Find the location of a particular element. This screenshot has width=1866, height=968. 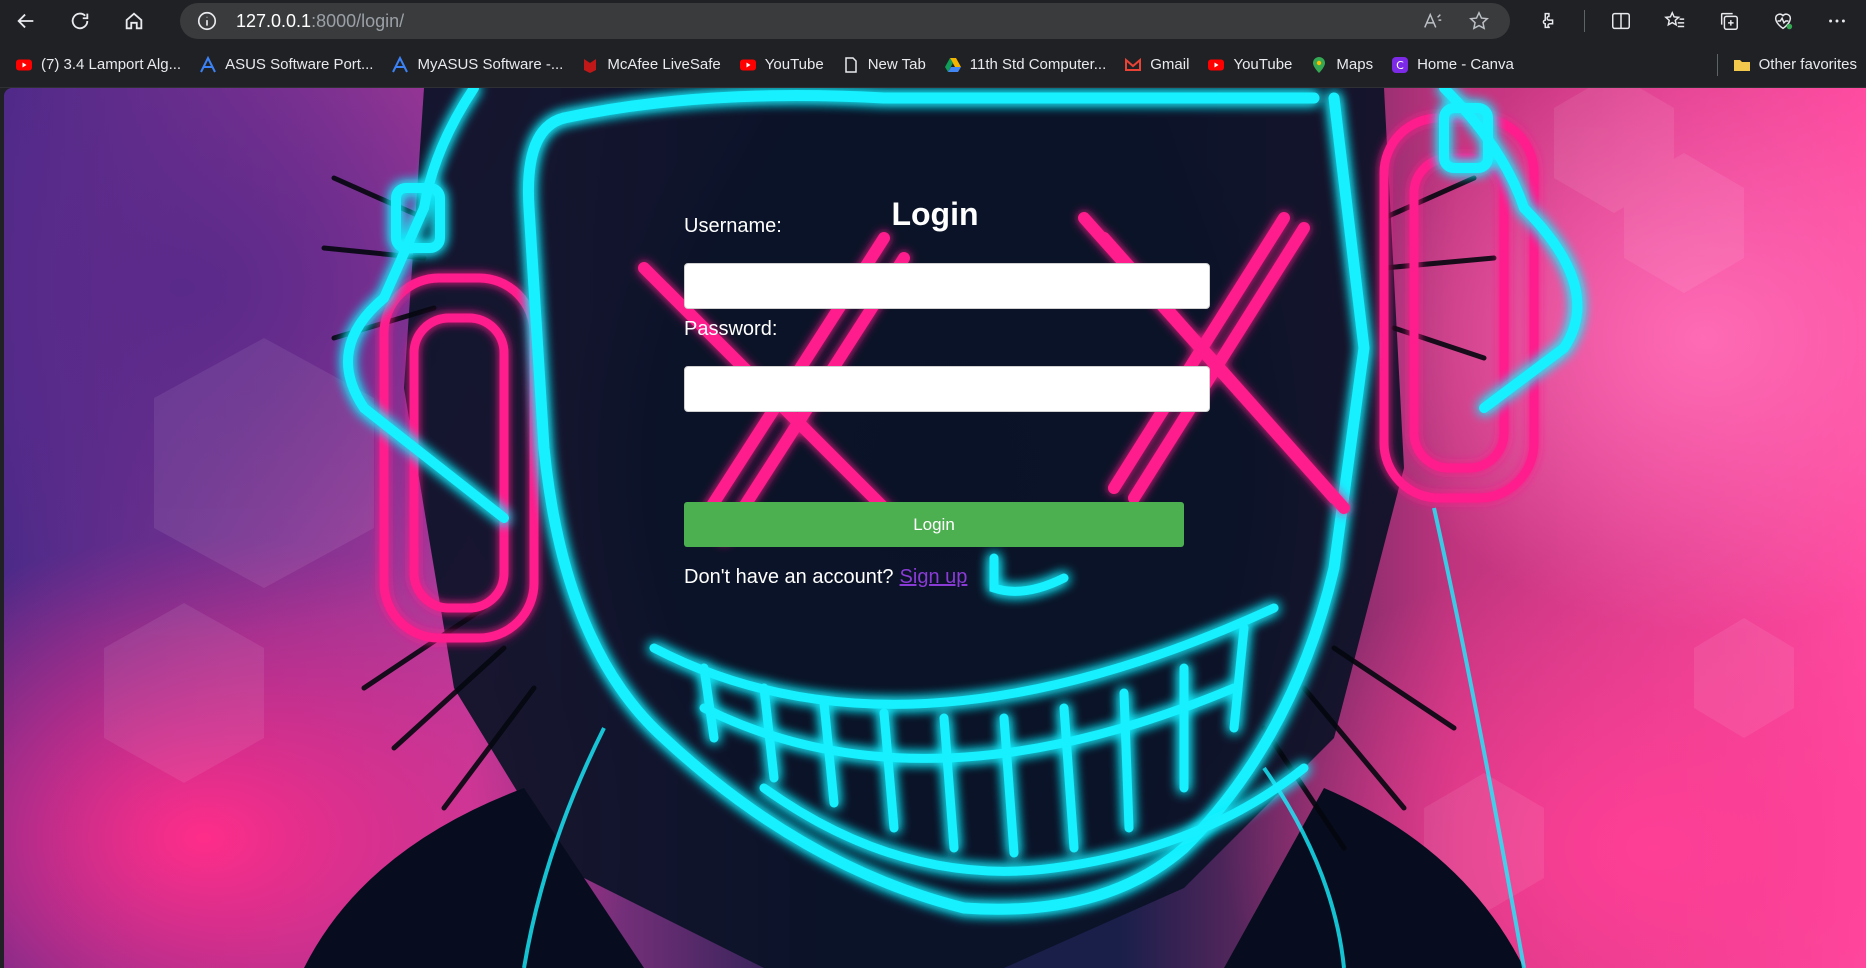

bookmark-item: Maps is located at coordinates (1341, 65).